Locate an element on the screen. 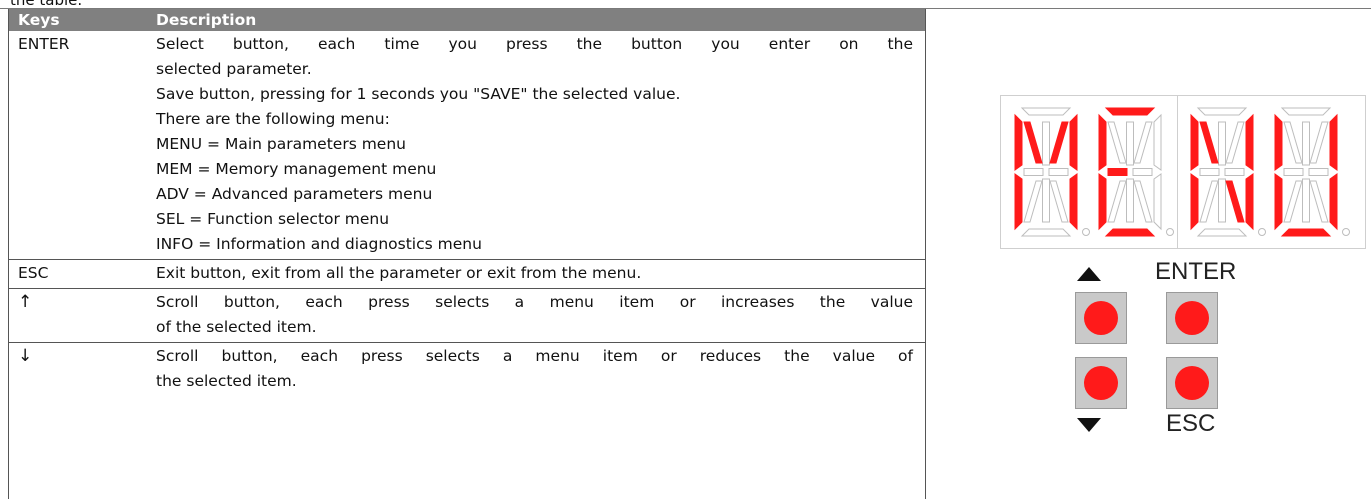 This screenshot has height=499, width=1371. segment-1-l is located at coordinates (1046, 200).